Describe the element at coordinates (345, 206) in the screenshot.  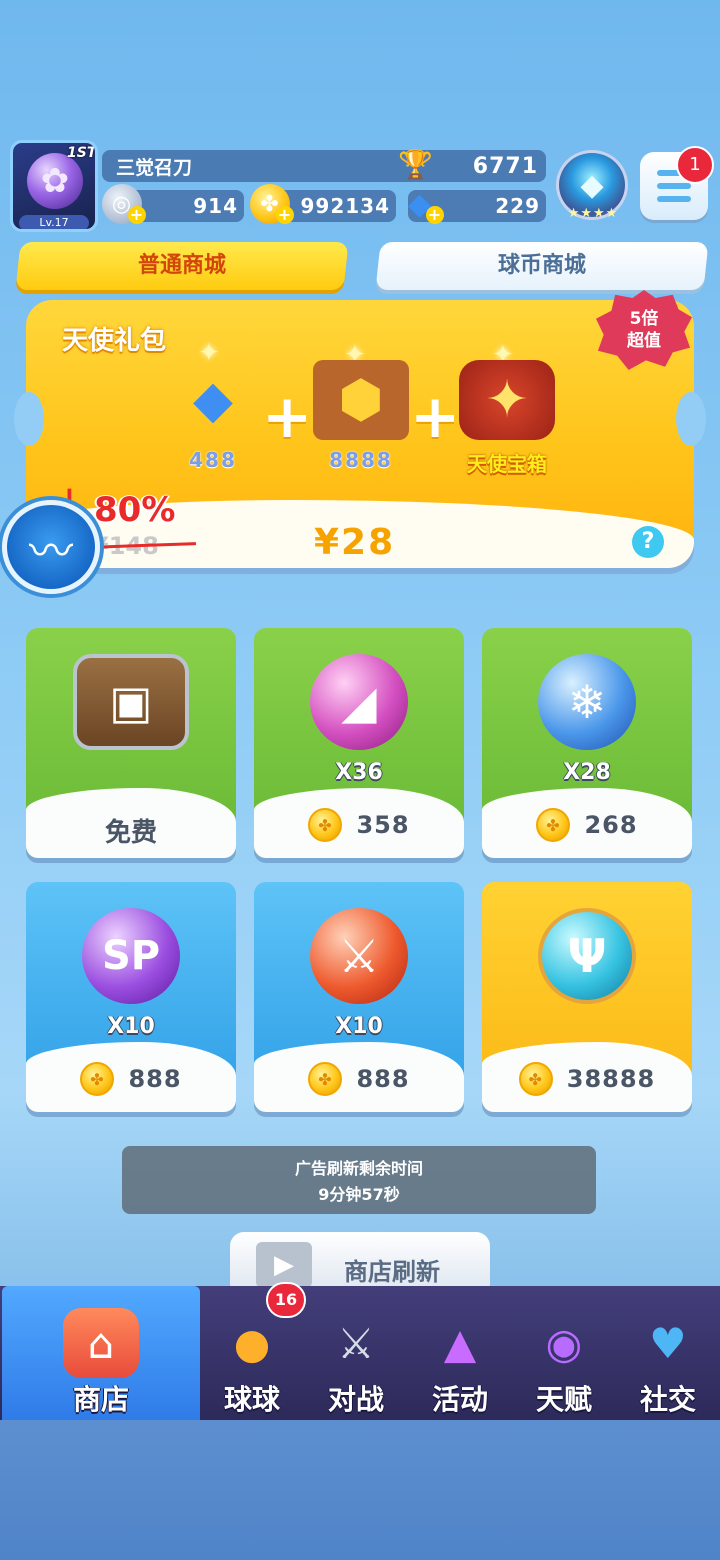
I see `coins-value: 992134` at that location.